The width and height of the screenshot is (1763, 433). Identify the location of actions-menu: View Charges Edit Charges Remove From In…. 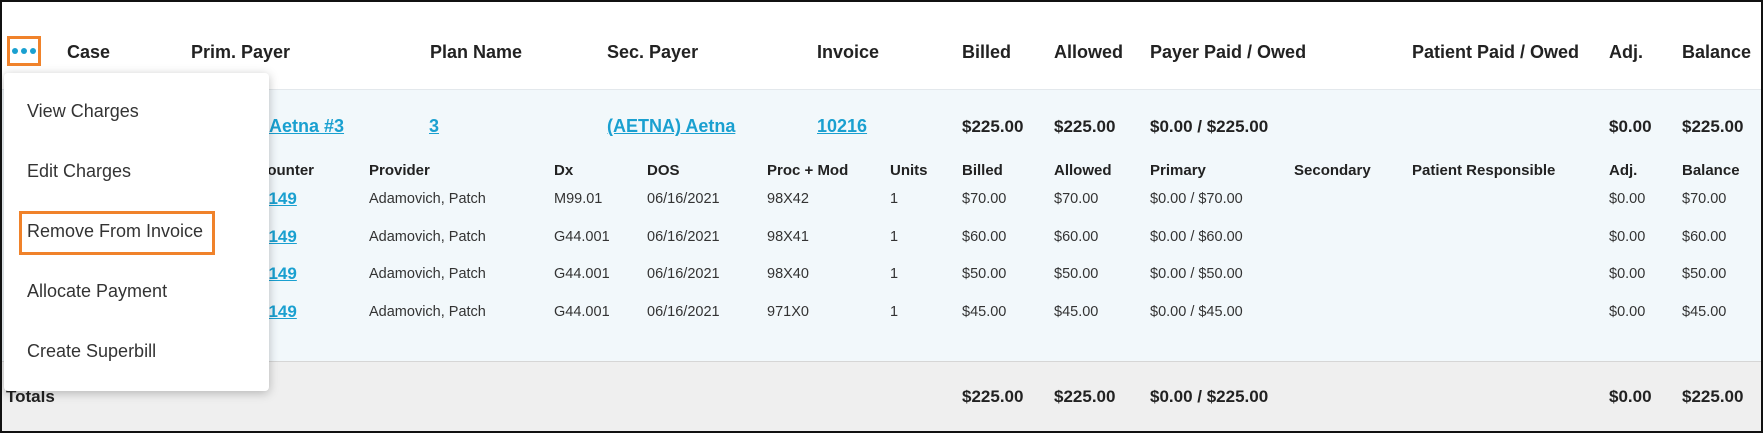
(136, 232).